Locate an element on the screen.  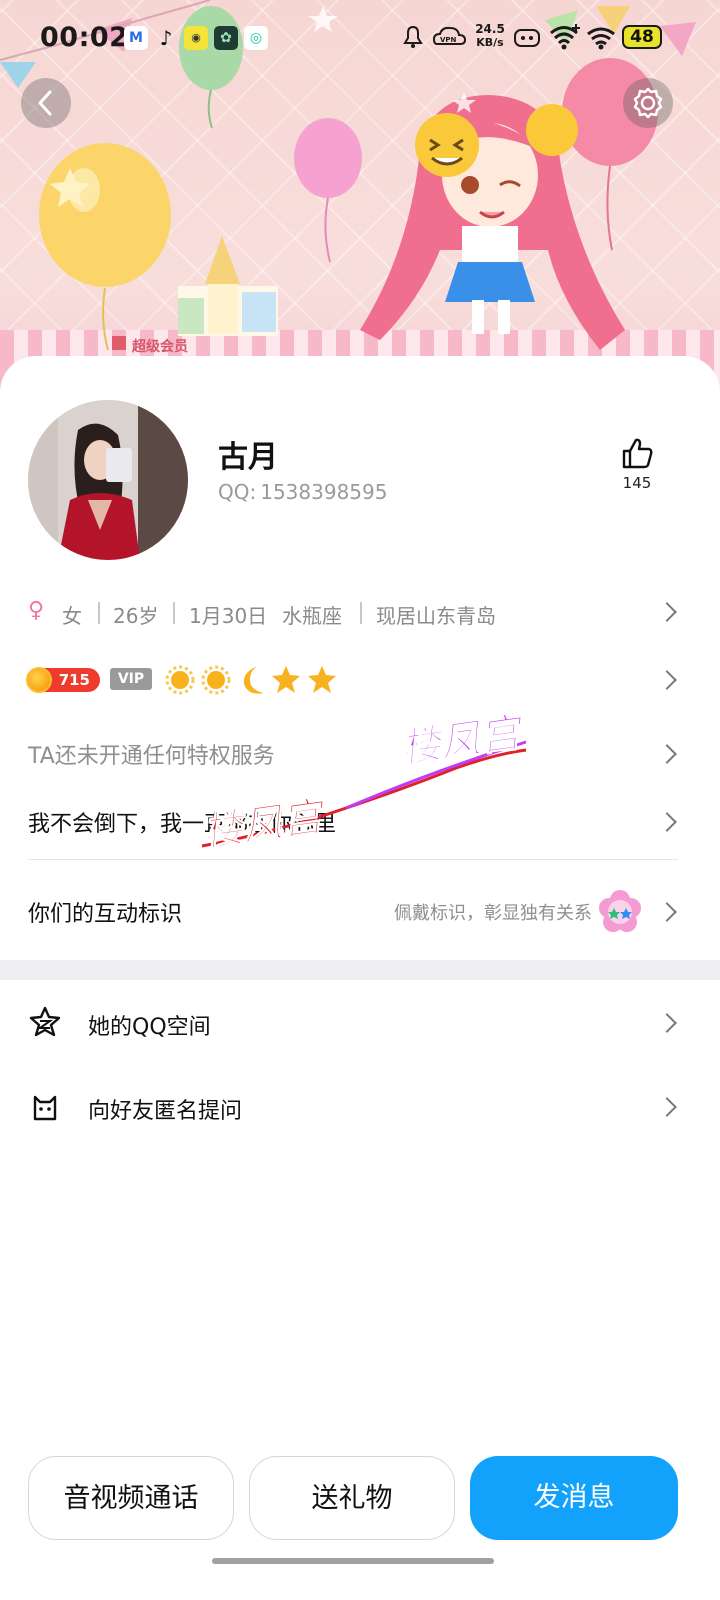
level-badge: 715 is located at coordinates (63, 680).